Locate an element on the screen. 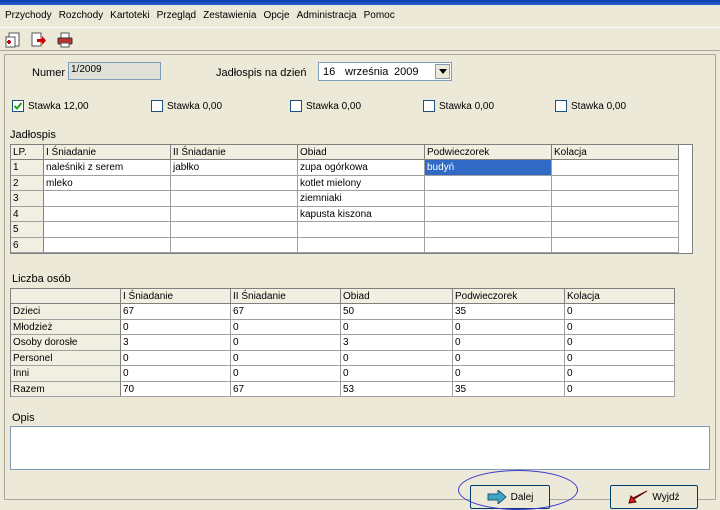 The width and height of the screenshot is (720, 510). menu-administracja: Administracja is located at coordinates (327, 15).